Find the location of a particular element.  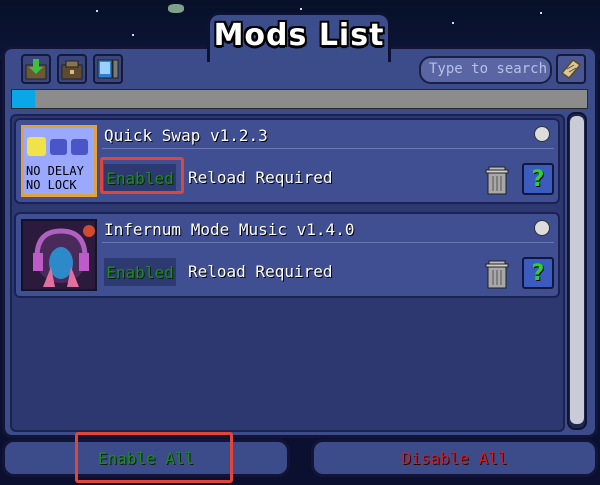

mod-sources-icon is located at coordinates (72, 70).